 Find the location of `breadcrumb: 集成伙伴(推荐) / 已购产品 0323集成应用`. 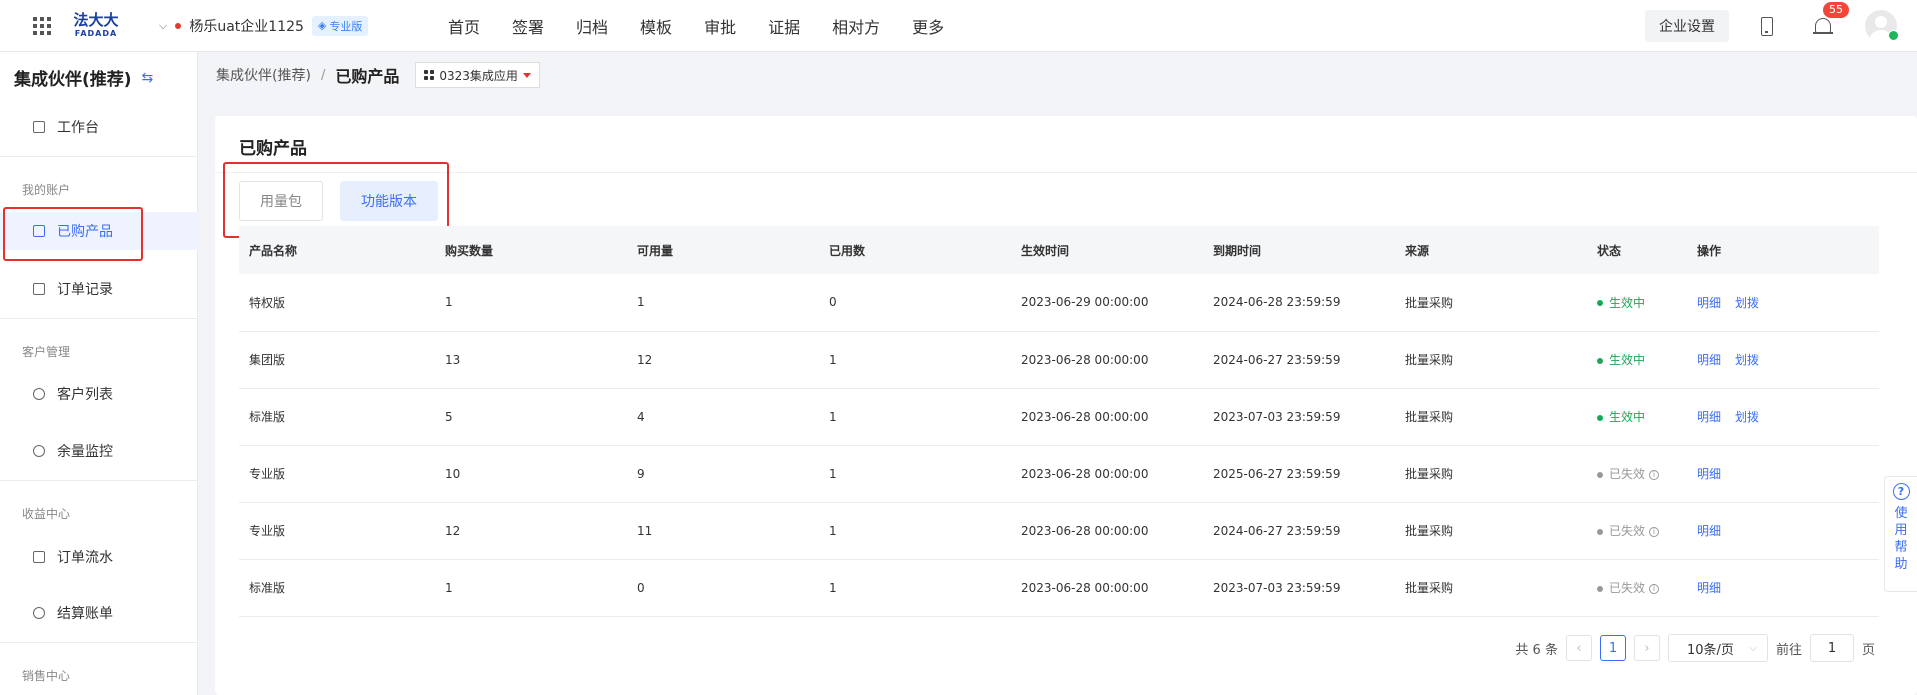

breadcrumb: 集成伙伴(推荐) / 已购产品 0323集成应用 is located at coordinates (378, 75).